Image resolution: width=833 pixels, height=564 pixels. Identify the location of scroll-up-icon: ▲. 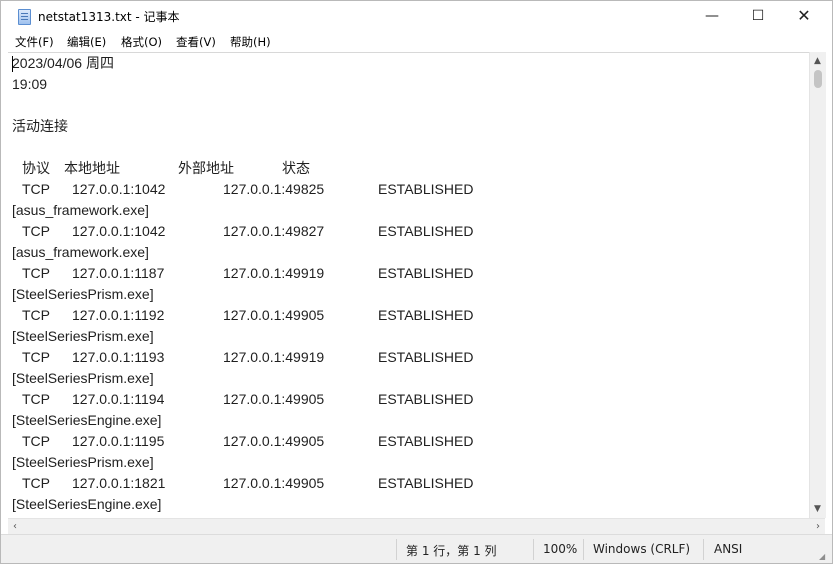
(817, 61).